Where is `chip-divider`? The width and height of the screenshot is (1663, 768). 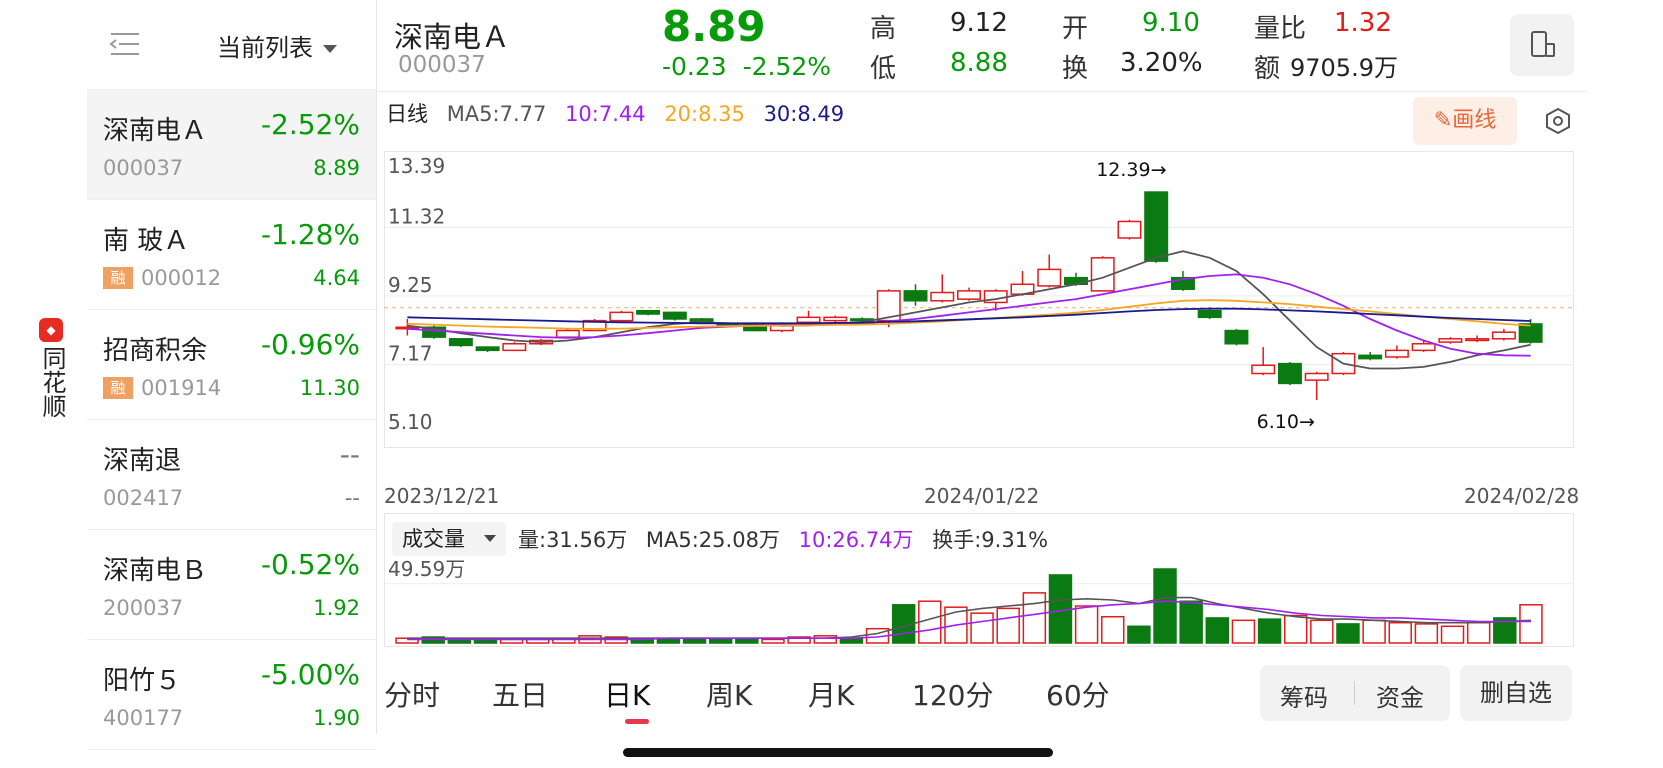 chip-divider is located at coordinates (1354, 693).